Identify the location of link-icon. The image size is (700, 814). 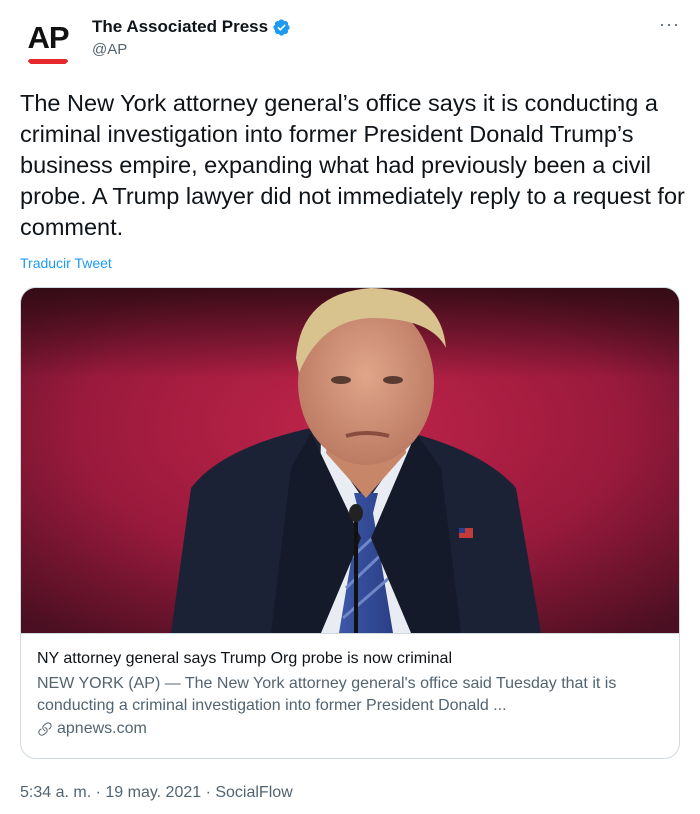
(45, 729).